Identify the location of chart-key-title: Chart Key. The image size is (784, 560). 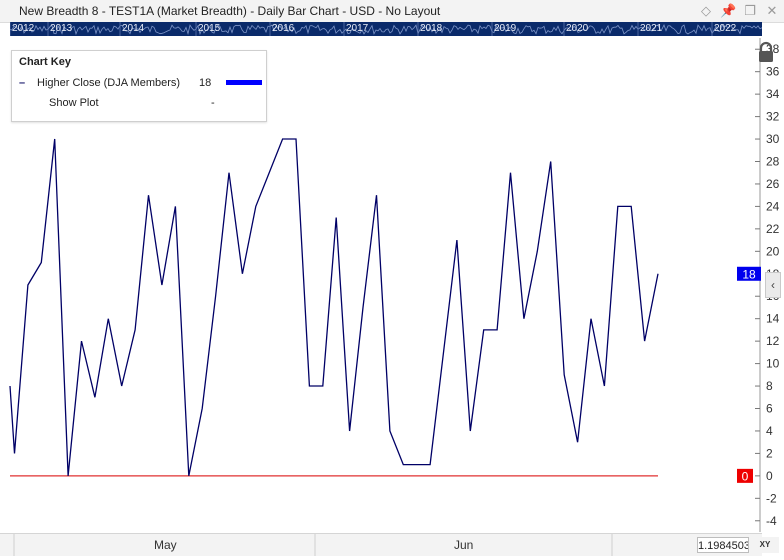
(45, 62).